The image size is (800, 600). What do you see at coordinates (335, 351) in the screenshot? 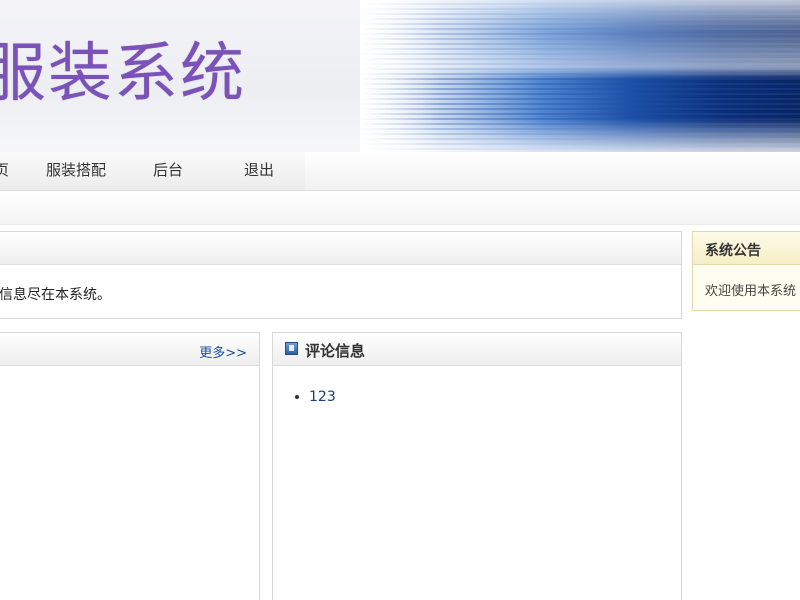
I see `comment-panel-title: 评论信息` at bounding box center [335, 351].